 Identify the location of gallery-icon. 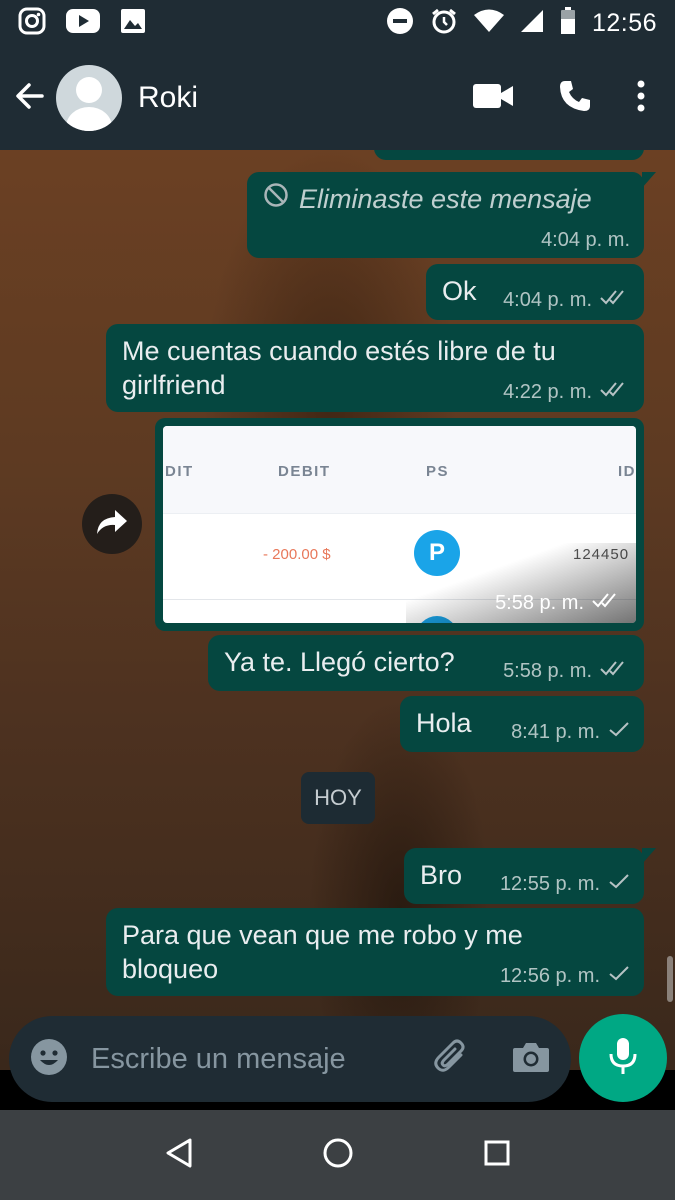
(133, 23).